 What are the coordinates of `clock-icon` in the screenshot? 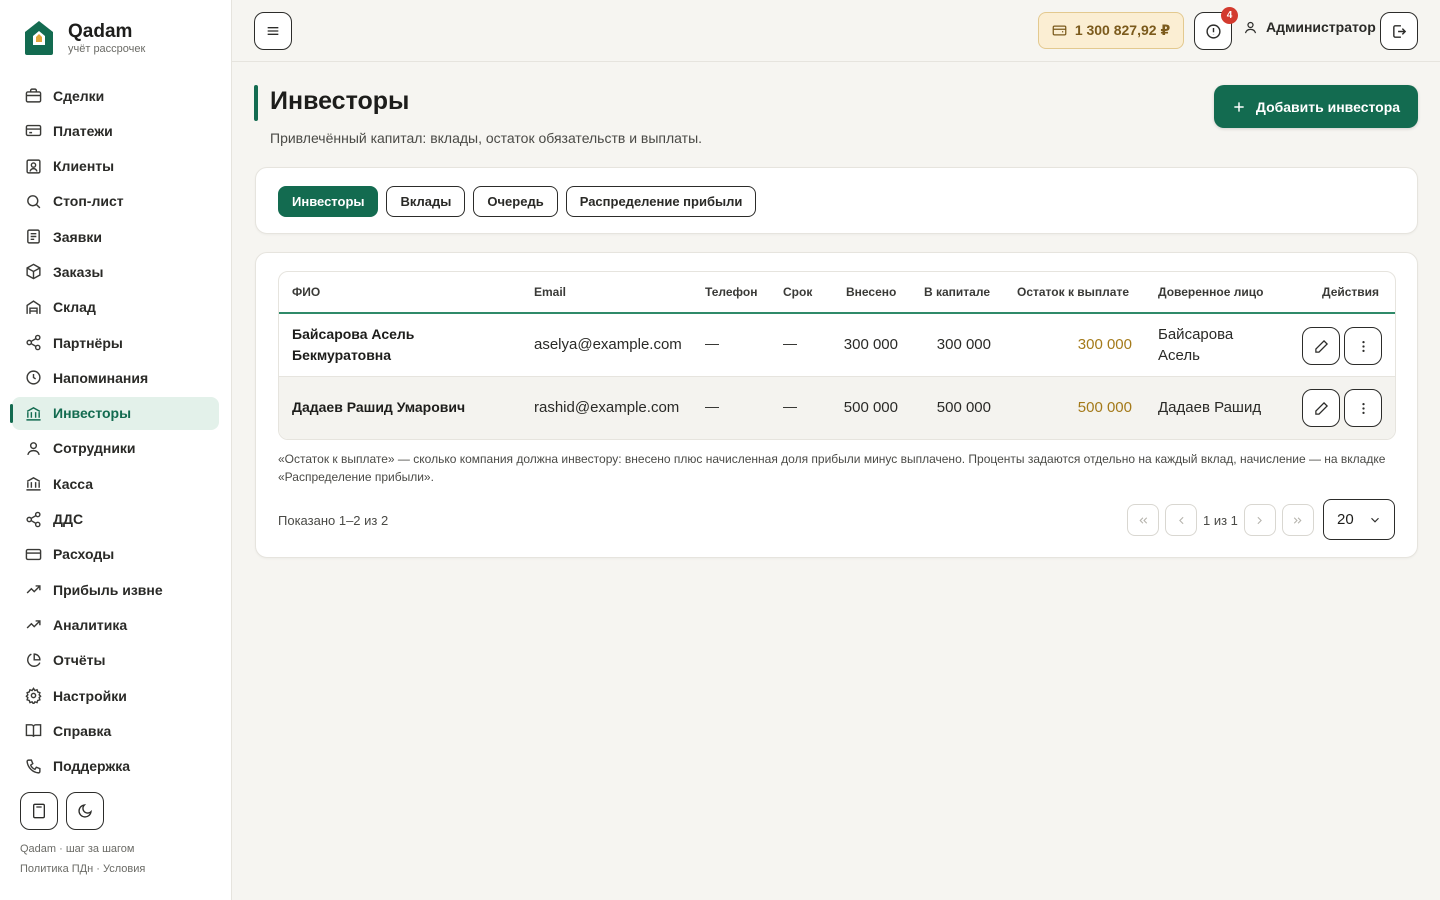 It's located at (33, 378).